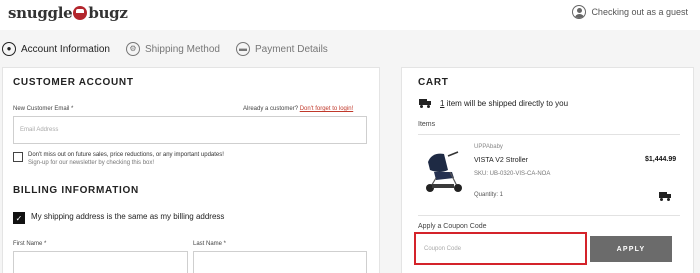 The width and height of the screenshot is (700, 273). Describe the element at coordinates (39, 130) in the screenshot. I see `email-placeholder: Email Address` at that location.